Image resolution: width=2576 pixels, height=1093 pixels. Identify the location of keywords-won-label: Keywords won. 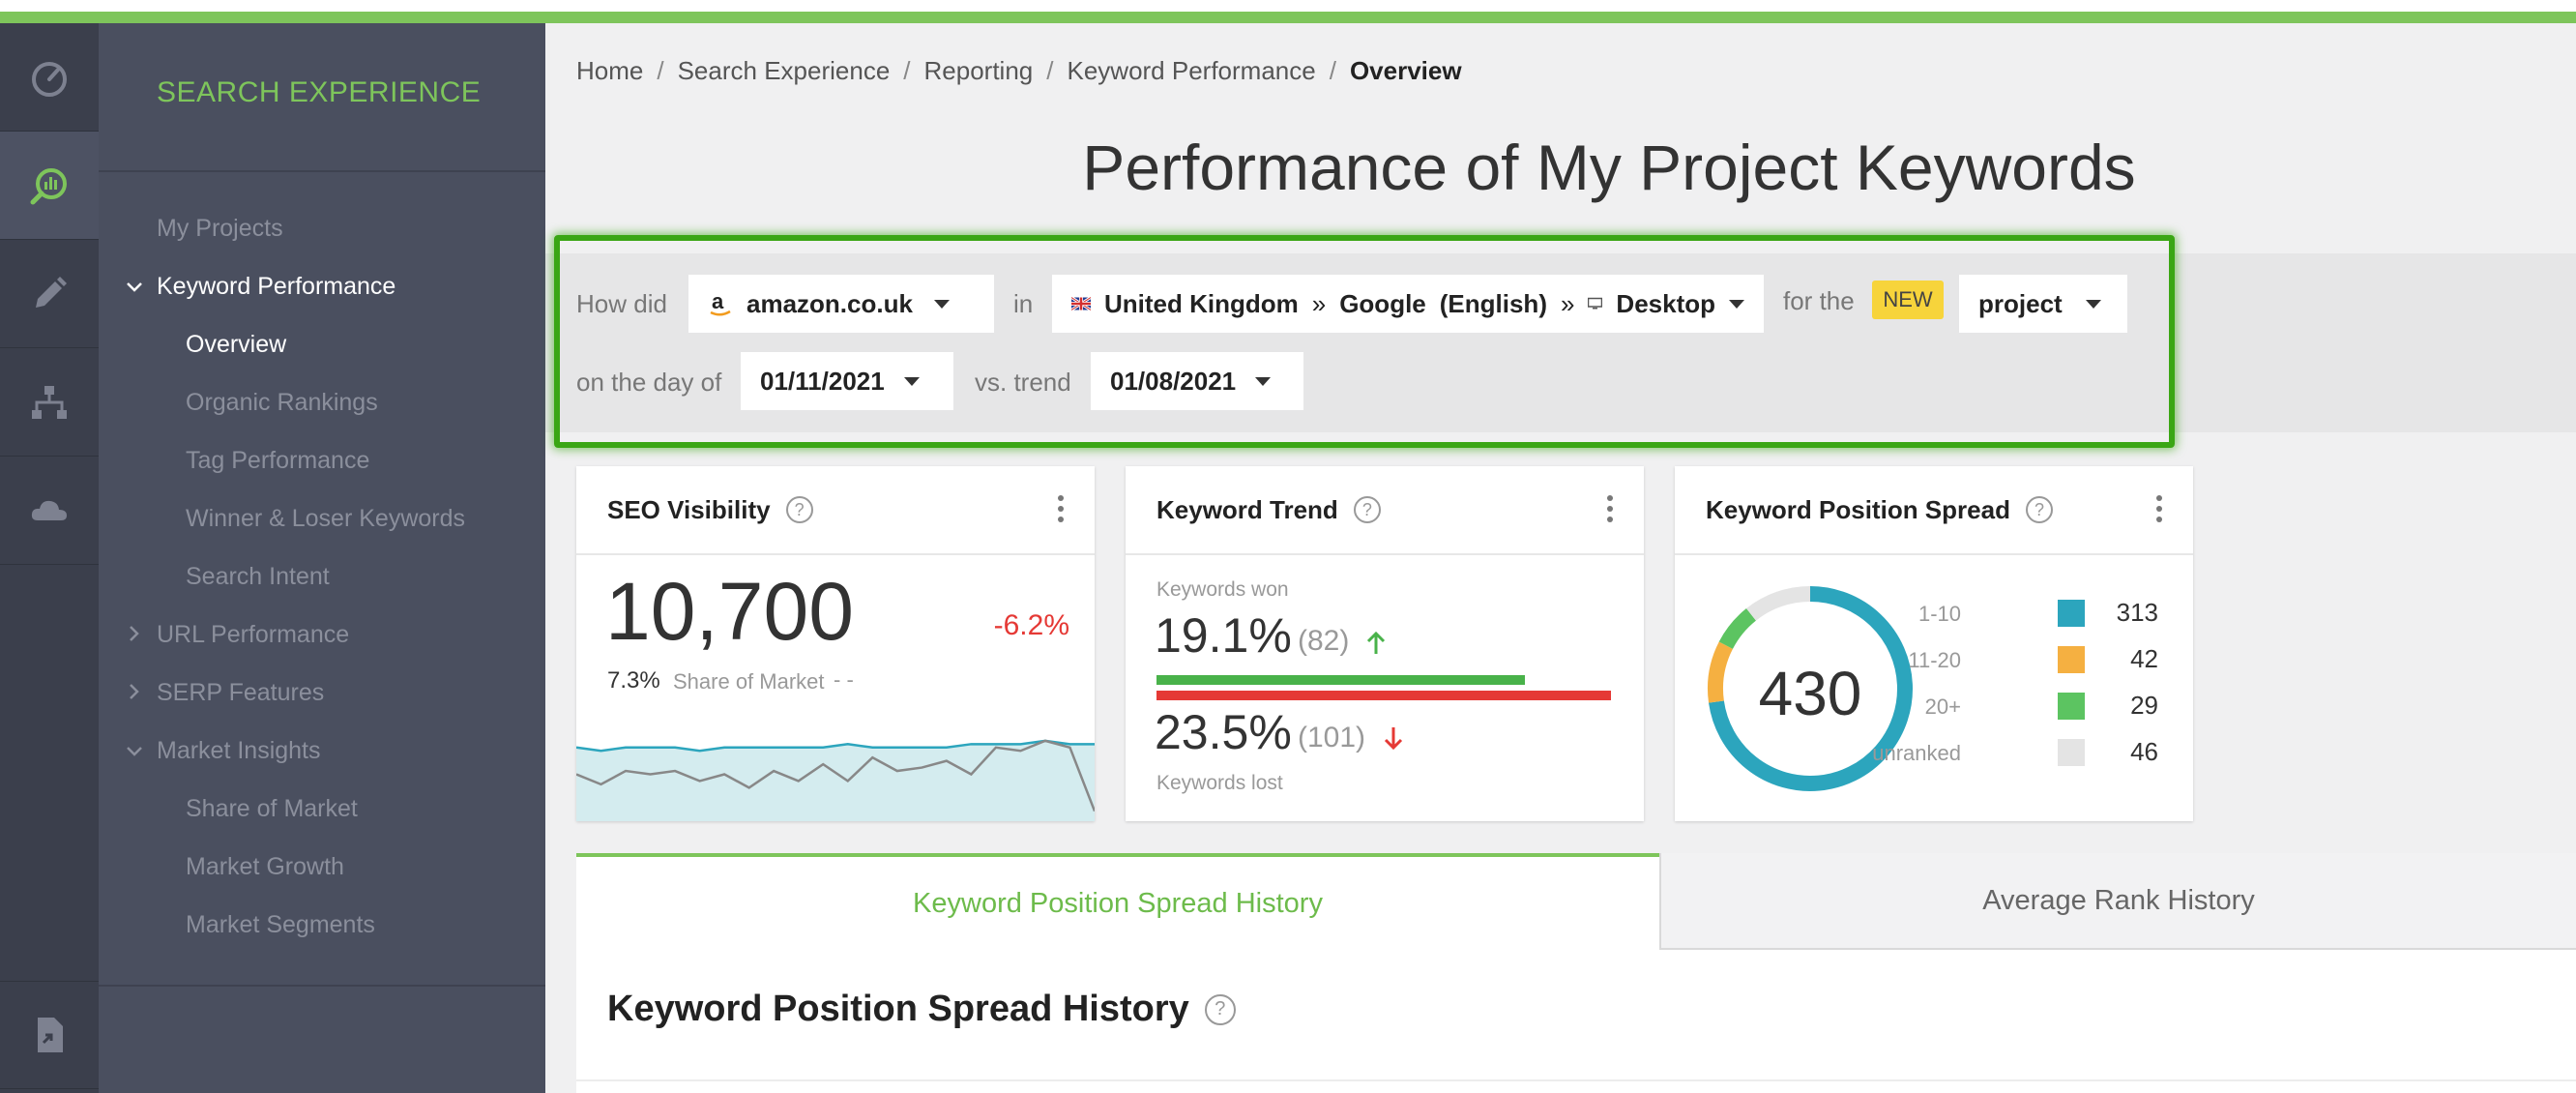
(1222, 589).